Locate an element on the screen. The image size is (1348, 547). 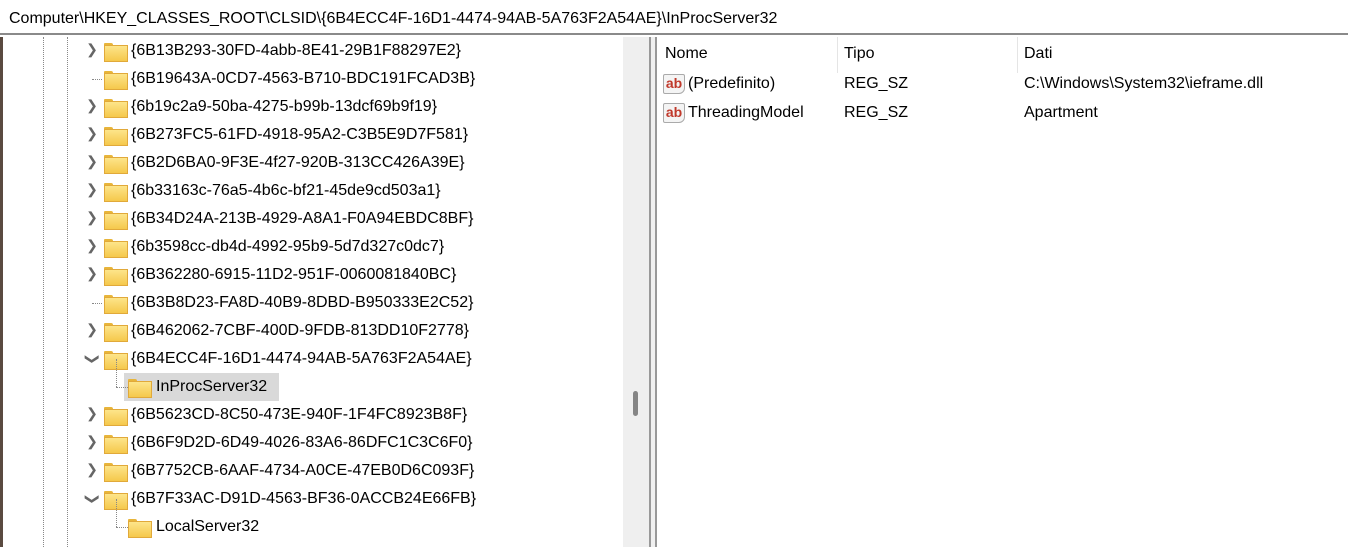
tree-item: ❯ {6B13B293-30FD-4abb-8E41-29B1F88297E2} is located at coordinates (310, 51).